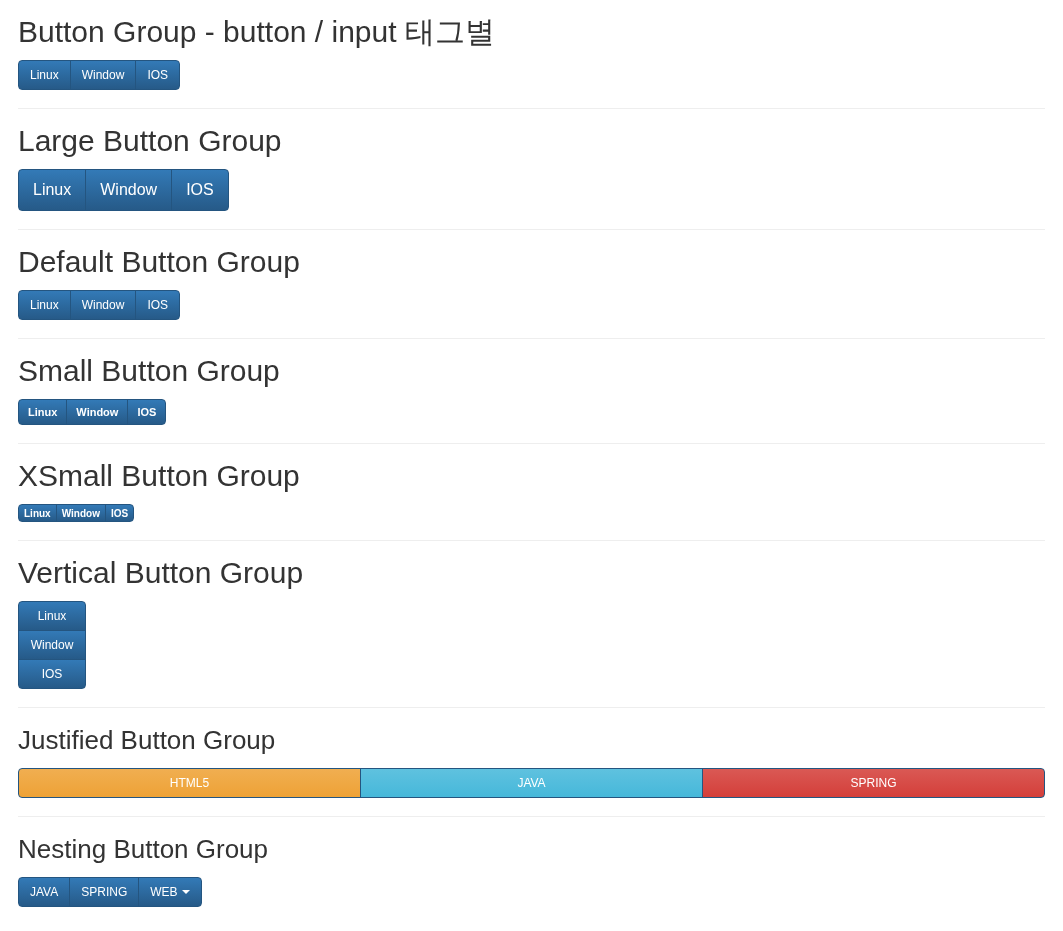 Image resolution: width=1063 pixels, height=931 pixels. I want to click on section-title: Button Group - button / input 태그별, so click(257, 32).